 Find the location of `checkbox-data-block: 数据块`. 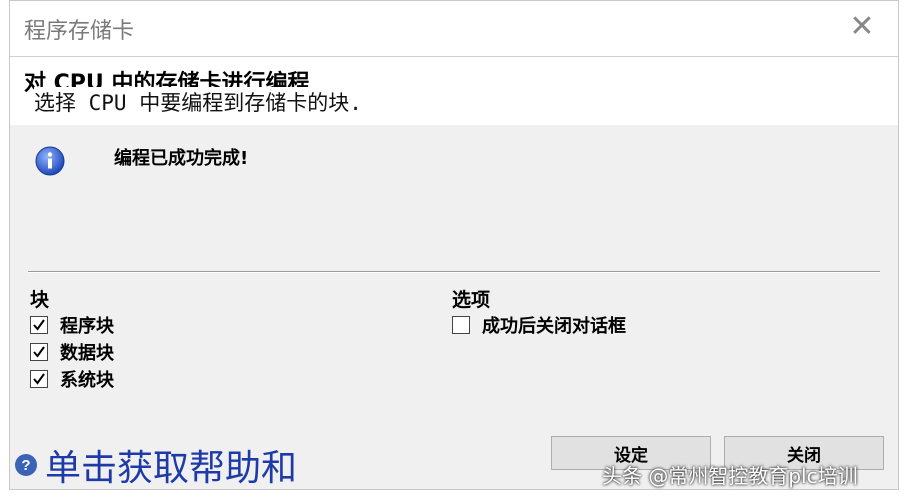

checkbox-data-block: 数据块 is located at coordinates (72, 352).